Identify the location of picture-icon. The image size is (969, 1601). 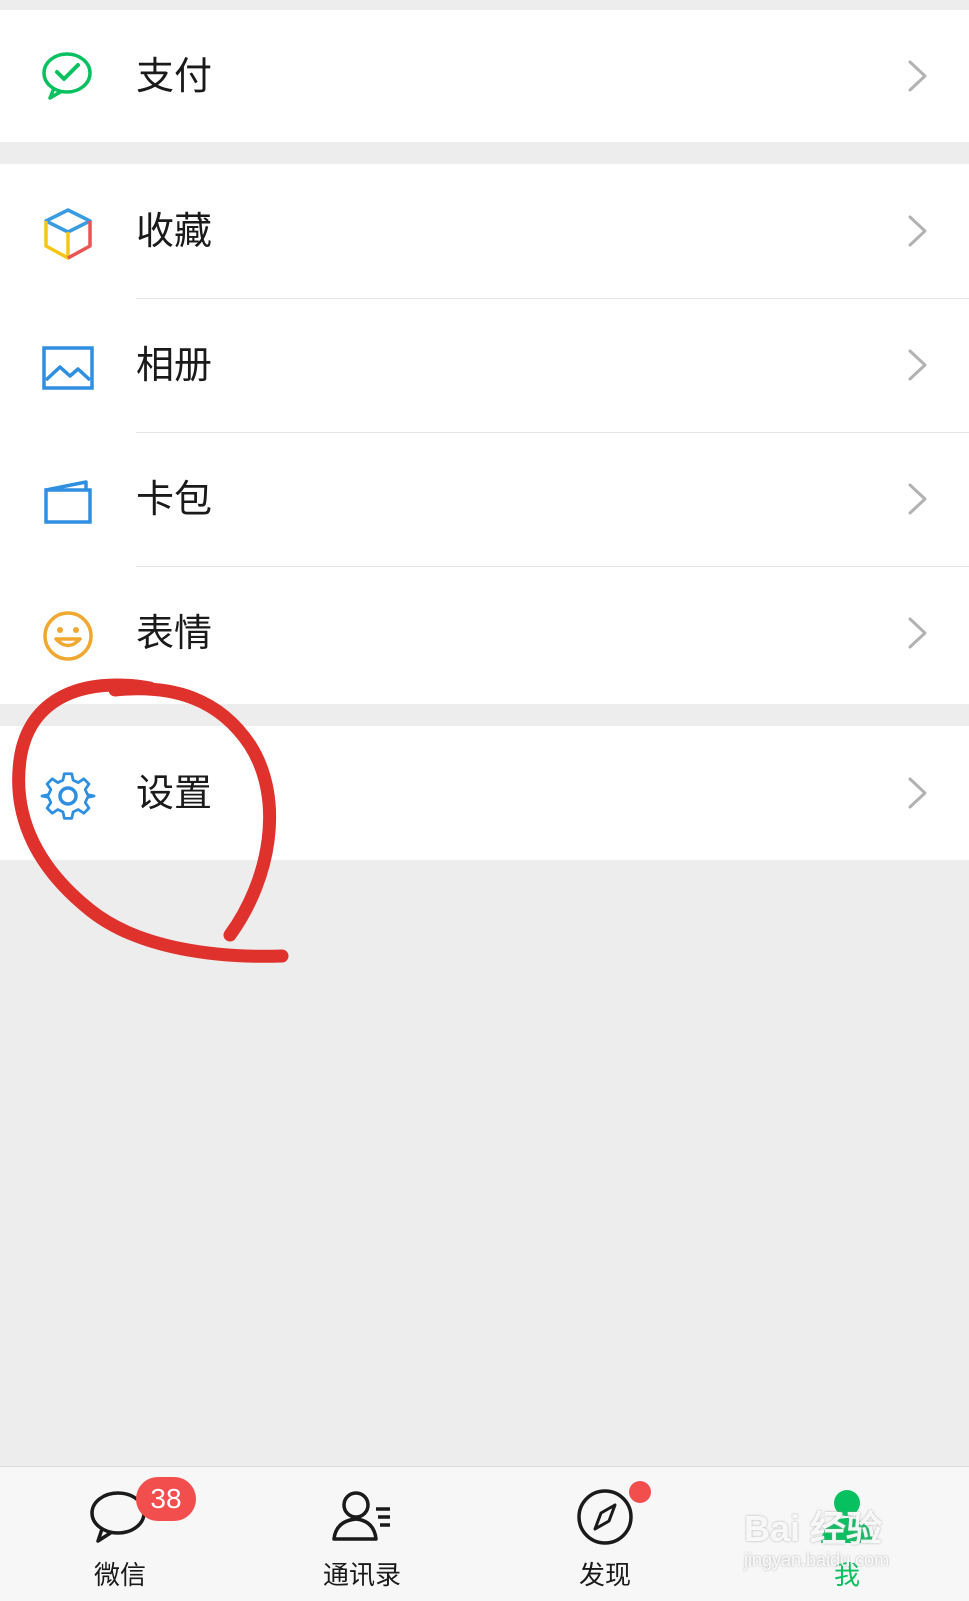
(68, 368).